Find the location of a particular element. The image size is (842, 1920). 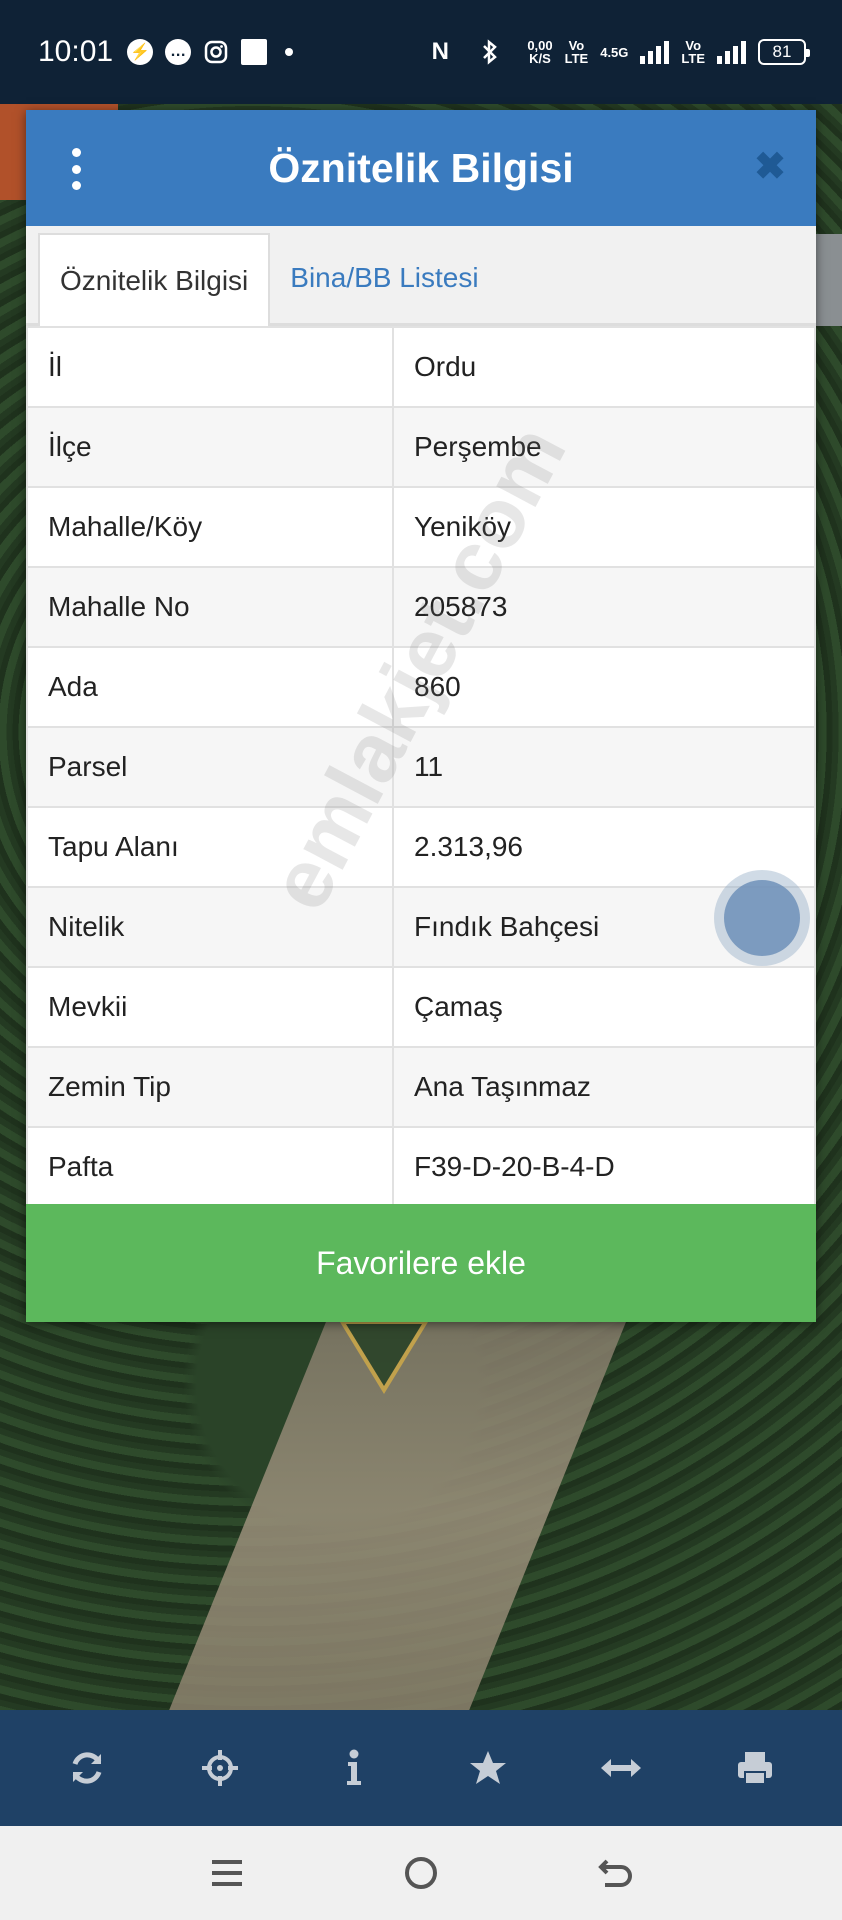

attribute-value: F39-D-20-B-4-D is located at coordinates (604, 1167).